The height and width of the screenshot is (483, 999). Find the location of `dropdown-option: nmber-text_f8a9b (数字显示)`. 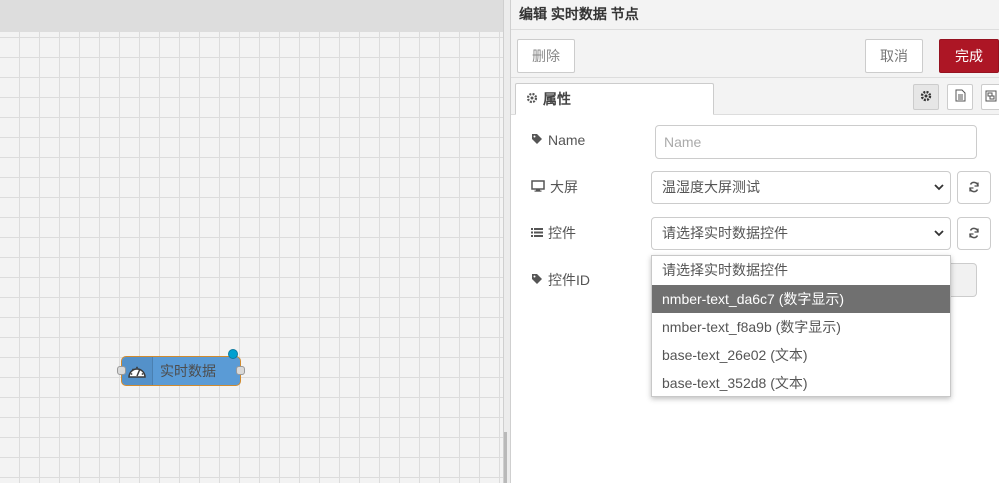

dropdown-option: nmber-text_f8a9b (数字显示) is located at coordinates (801, 327).